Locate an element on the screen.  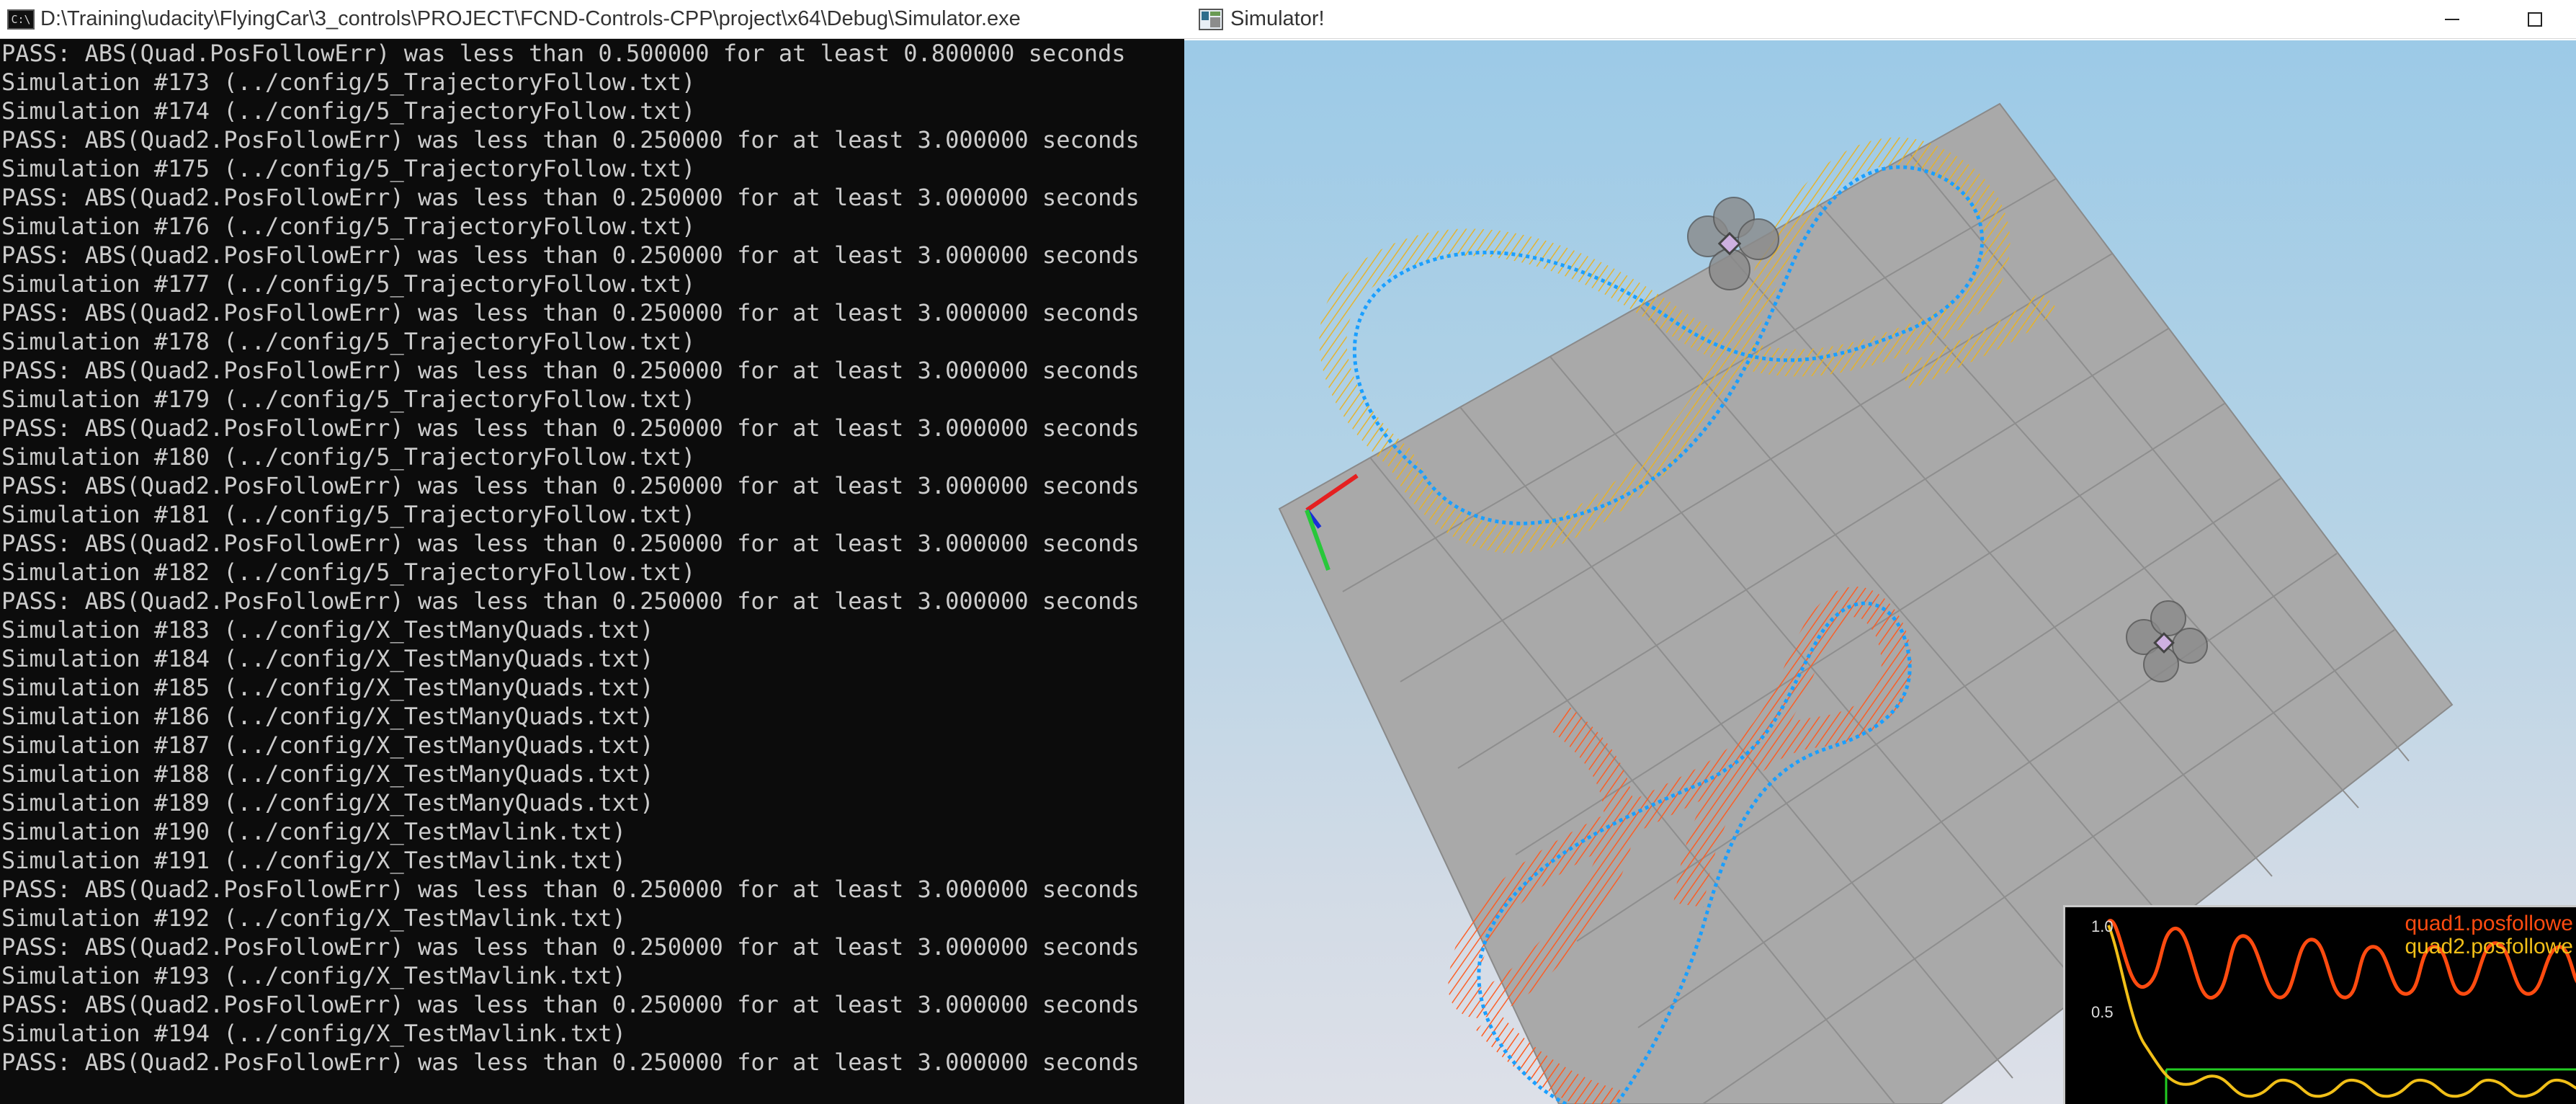
legend-quad2: quad2.posfollowe is located at coordinates (2489, 946).